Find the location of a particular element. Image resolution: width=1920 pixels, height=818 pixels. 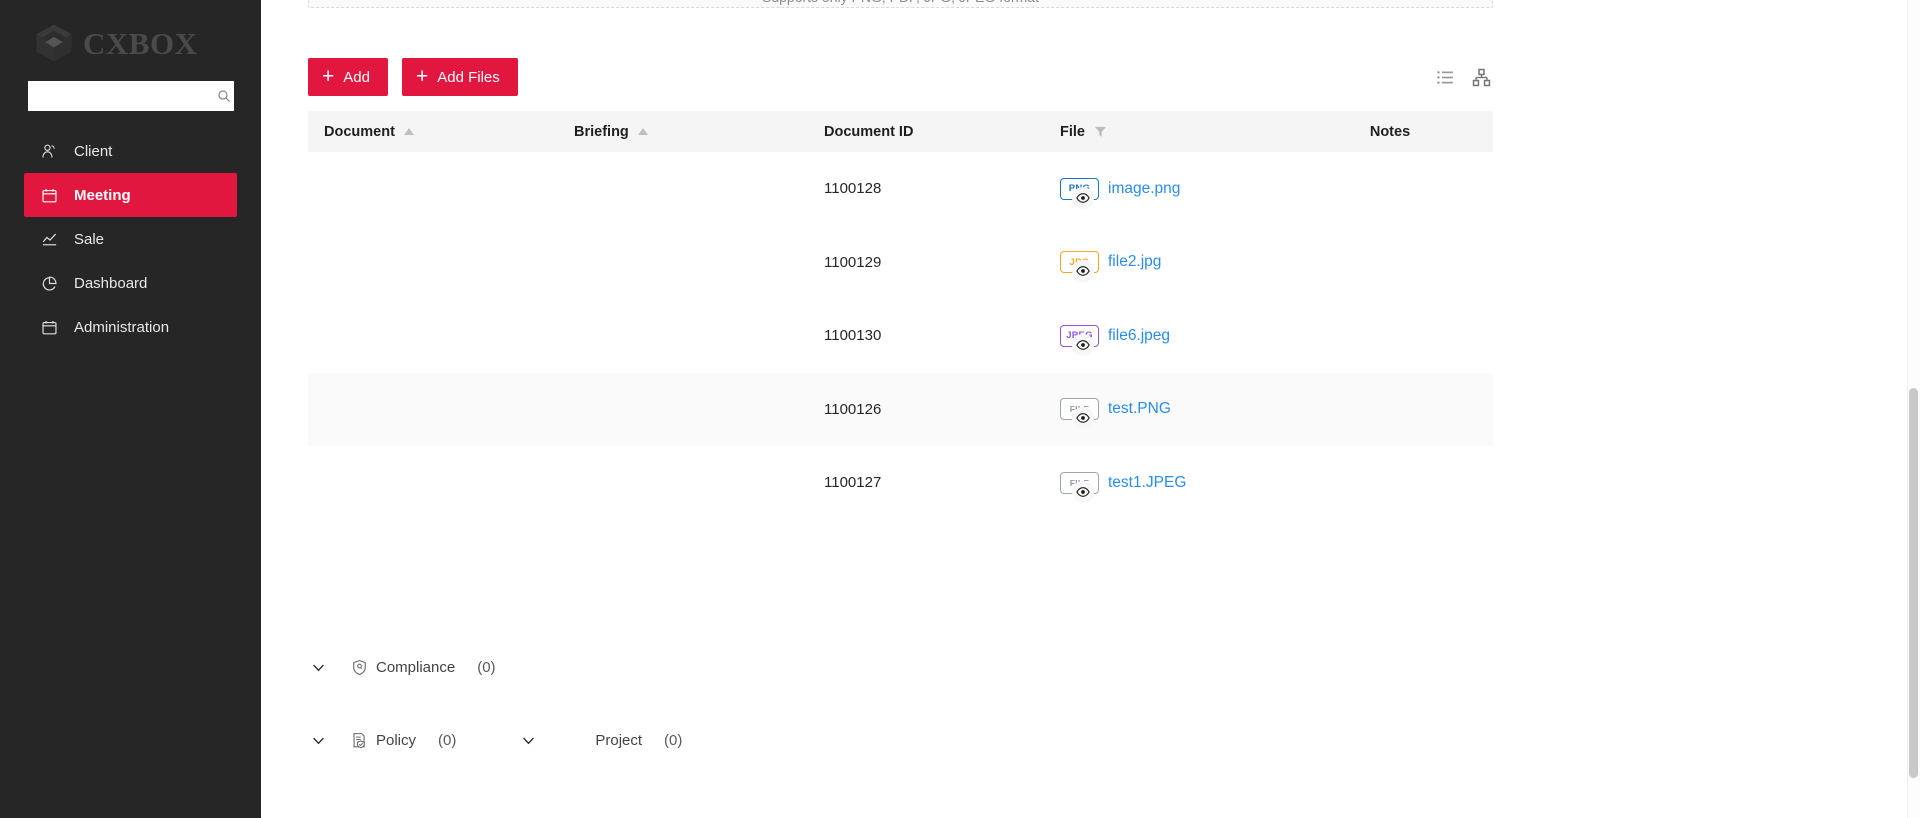

add-button: + Add is located at coordinates (348, 77).